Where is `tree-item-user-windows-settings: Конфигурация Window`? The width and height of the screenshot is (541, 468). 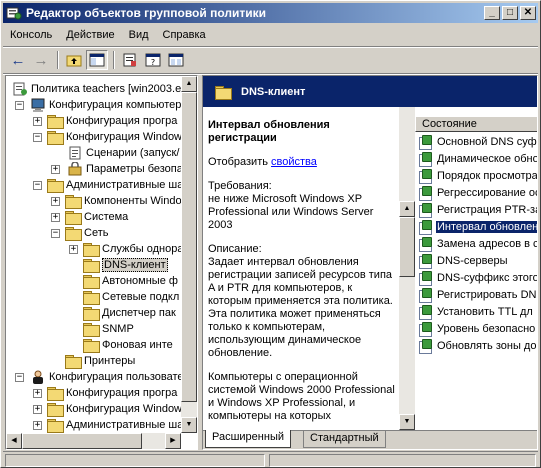 tree-item-user-windows-settings: Конфигурация Window is located at coordinates (114, 409).